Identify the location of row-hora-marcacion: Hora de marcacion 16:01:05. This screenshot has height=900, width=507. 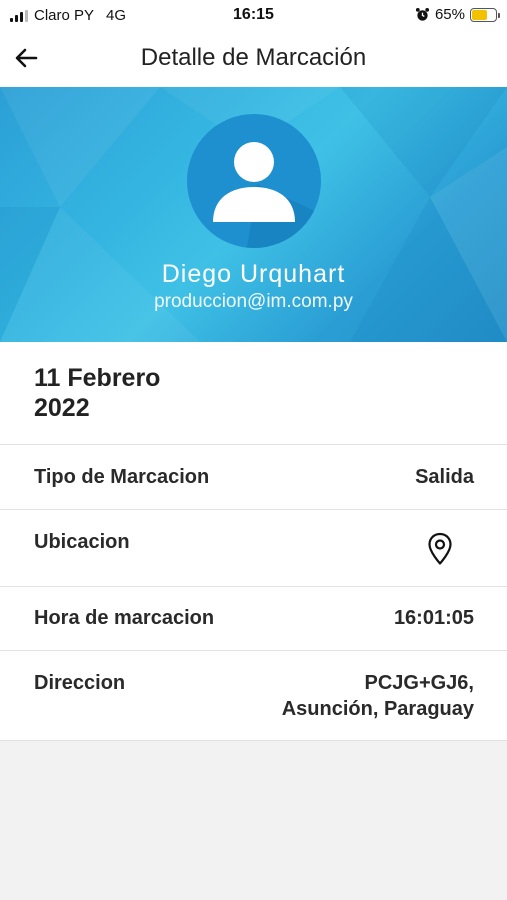
(253, 619).